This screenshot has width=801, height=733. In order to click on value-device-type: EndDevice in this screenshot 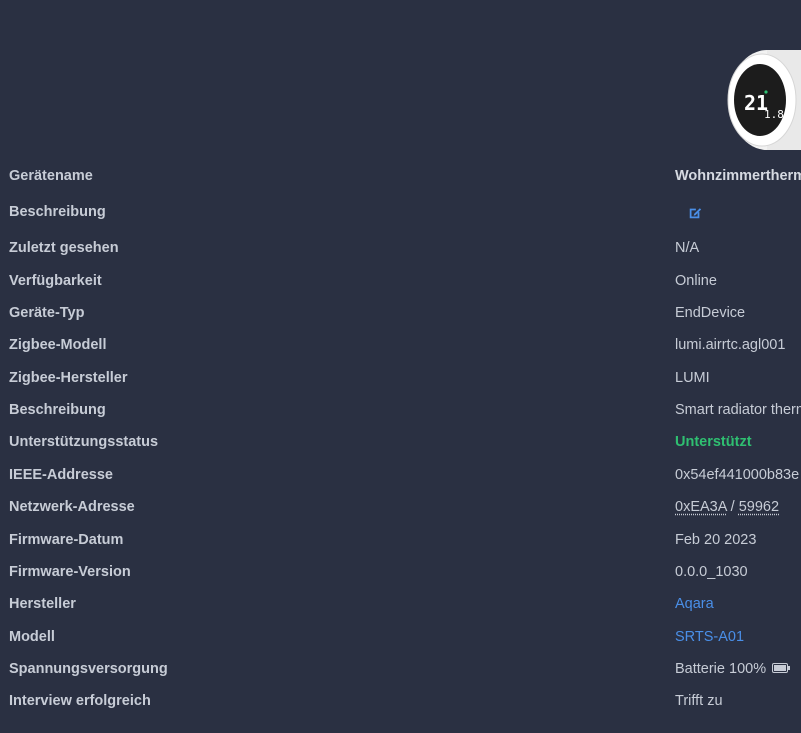, I will do `click(710, 313)`.